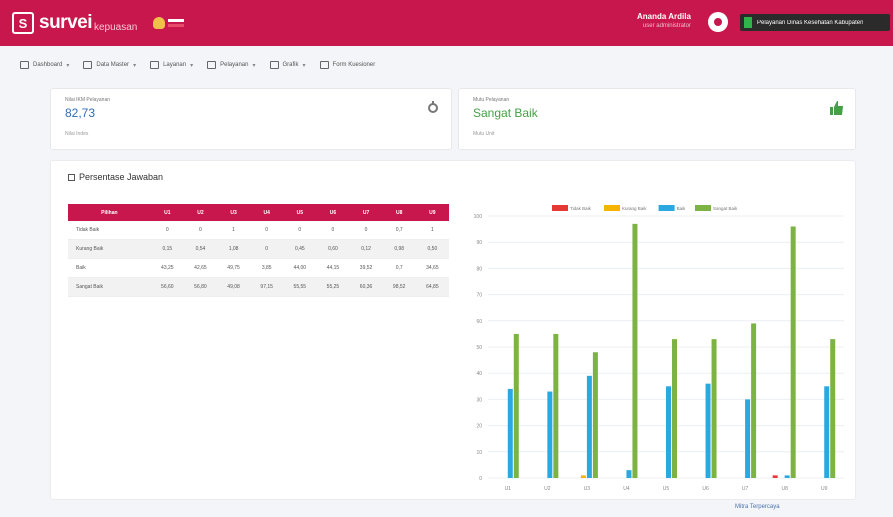 The width and height of the screenshot is (893, 517). Describe the element at coordinates (212, 65) in the screenshot. I see `pelayanan-icon` at that location.